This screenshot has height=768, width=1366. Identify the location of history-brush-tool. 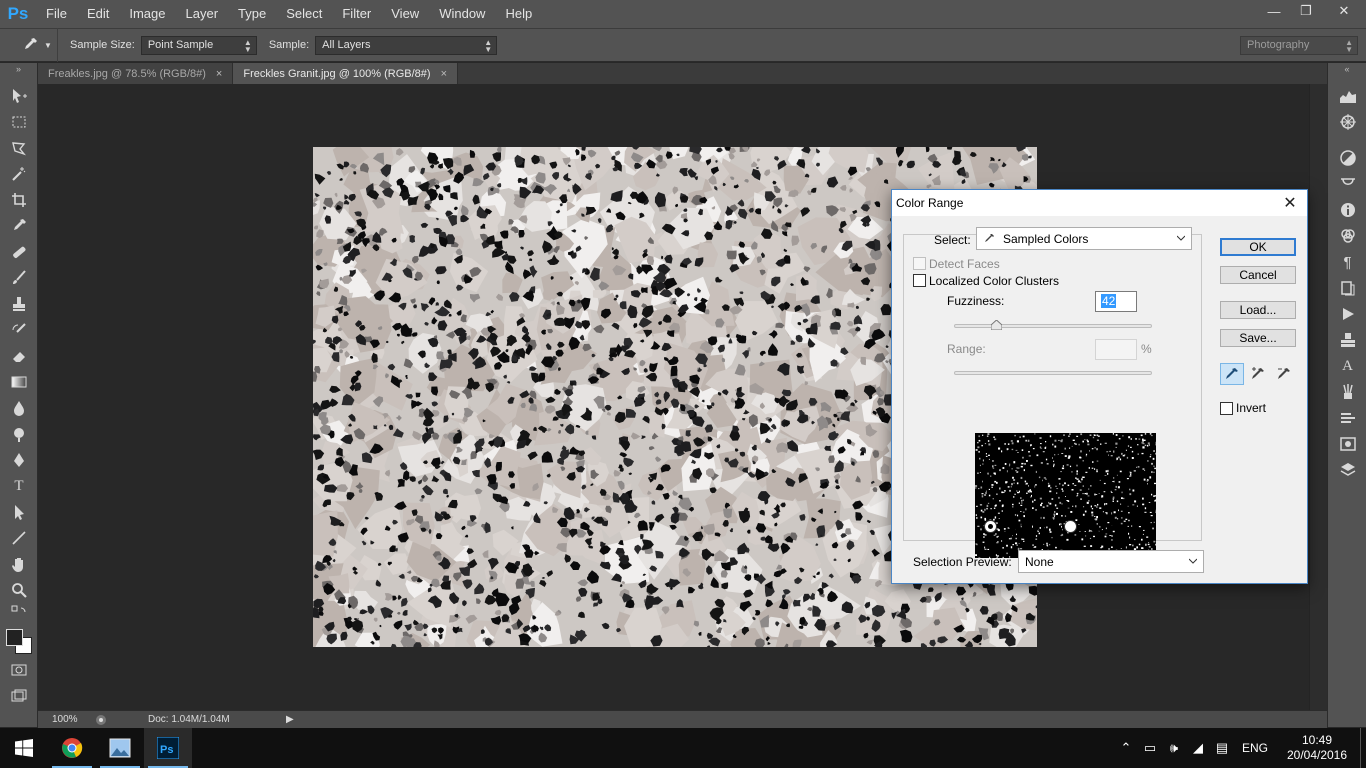
(19, 330).